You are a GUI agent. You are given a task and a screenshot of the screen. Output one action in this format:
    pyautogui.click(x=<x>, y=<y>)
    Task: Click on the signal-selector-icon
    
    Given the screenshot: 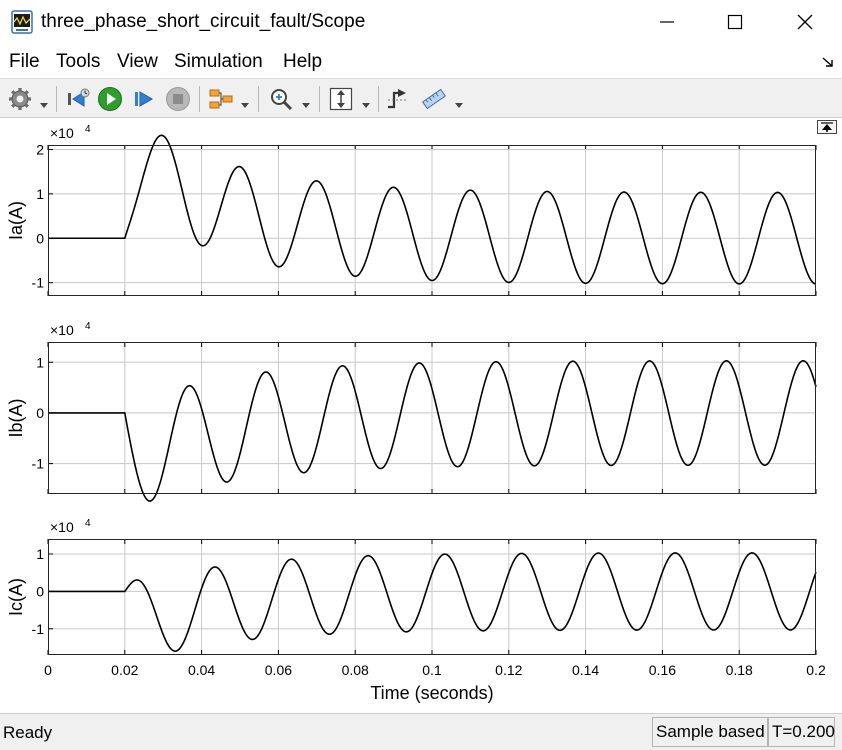 What is the action you would take?
    pyautogui.click(x=221, y=99)
    